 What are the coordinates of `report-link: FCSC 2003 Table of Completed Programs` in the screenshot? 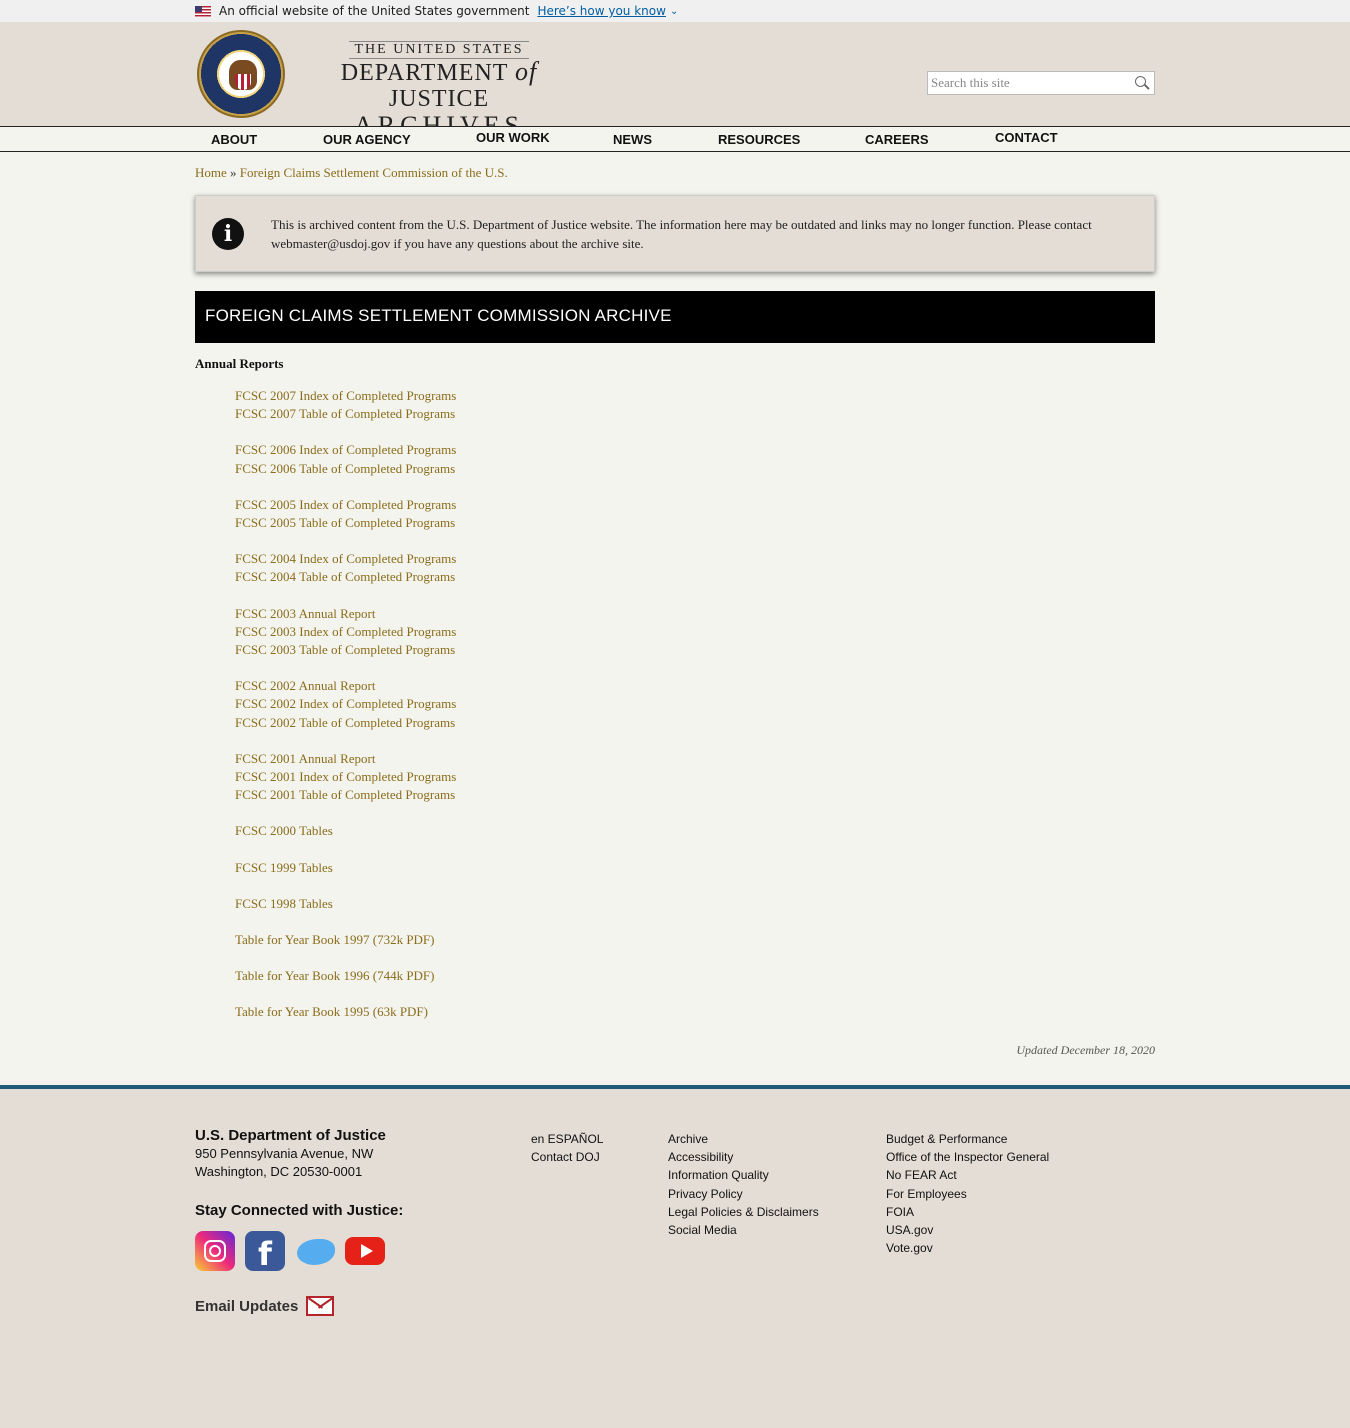 It's located at (535, 650).